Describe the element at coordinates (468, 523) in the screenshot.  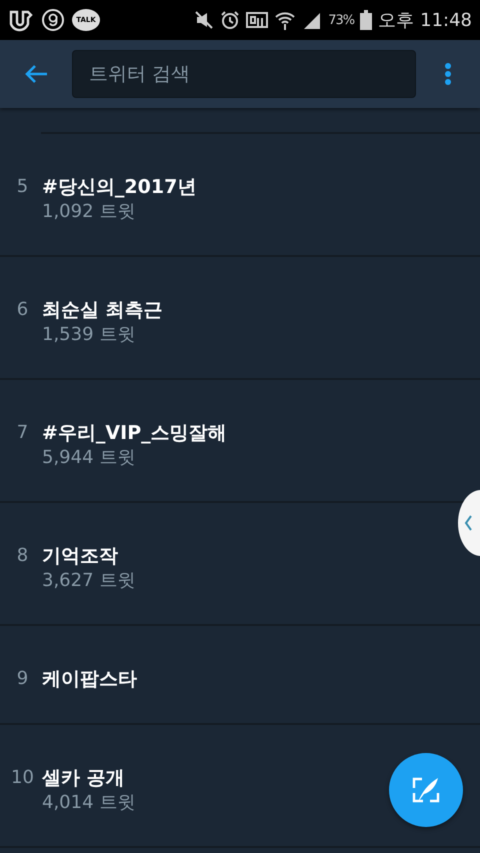
I see `chevron-left-icon` at that location.